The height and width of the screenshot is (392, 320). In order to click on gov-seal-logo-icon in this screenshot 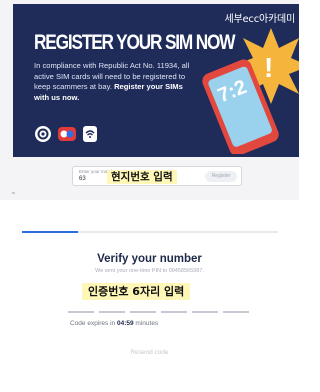, I will do `click(43, 134)`.